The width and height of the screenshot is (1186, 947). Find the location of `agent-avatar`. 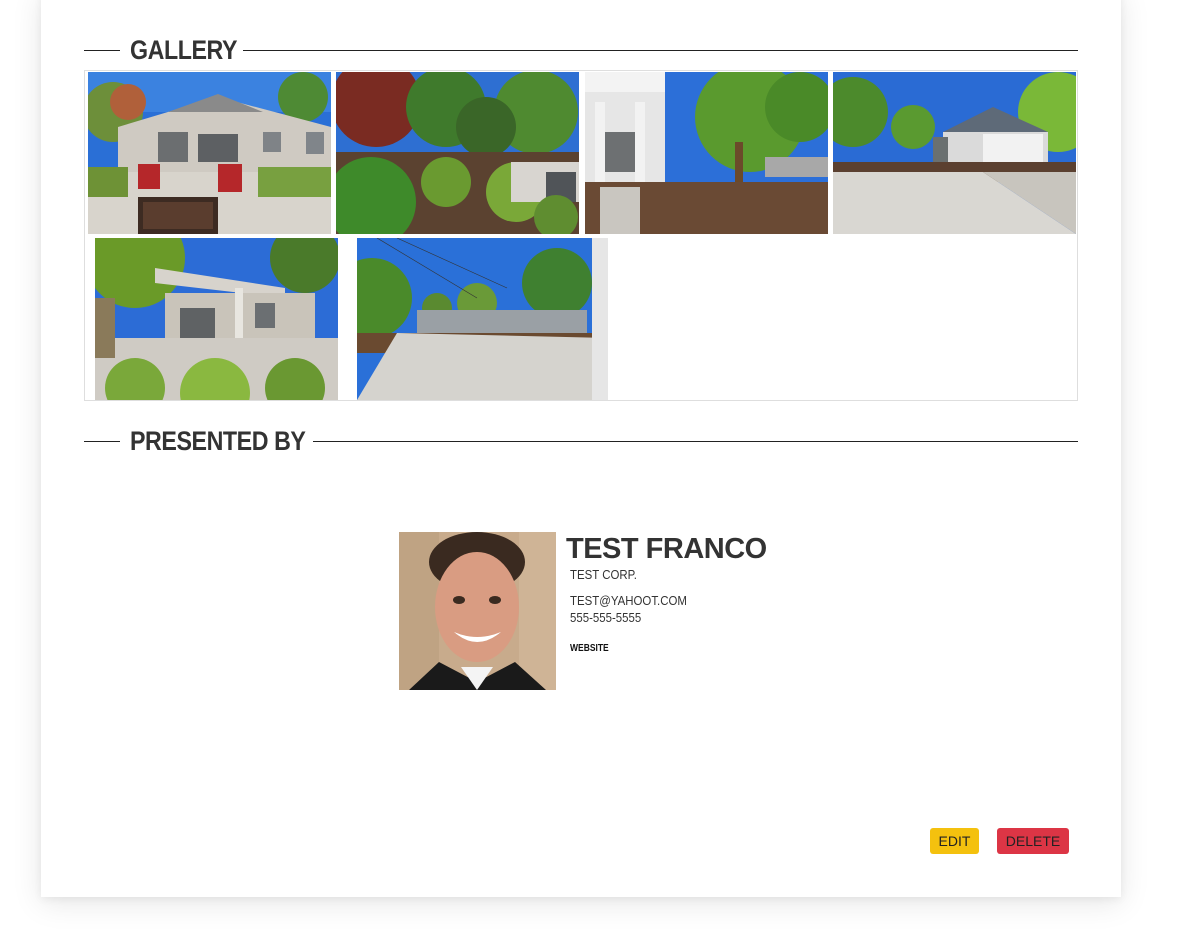

agent-avatar is located at coordinates (477, 611).